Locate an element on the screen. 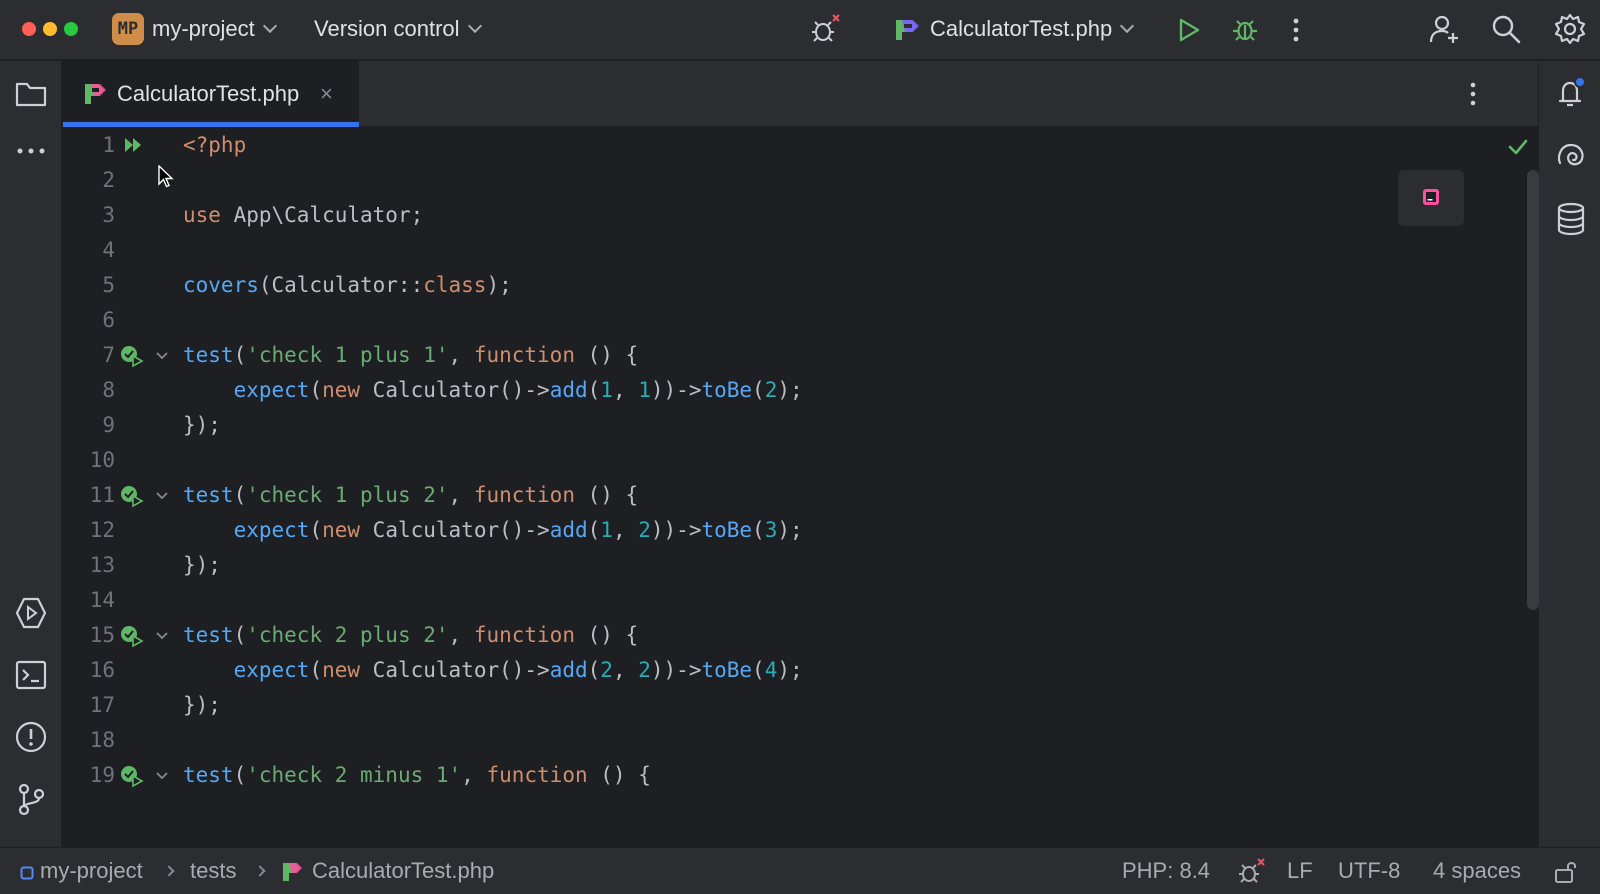 The image size is (1600, 894). line-number: 5 is located at coordinates (89, 285).